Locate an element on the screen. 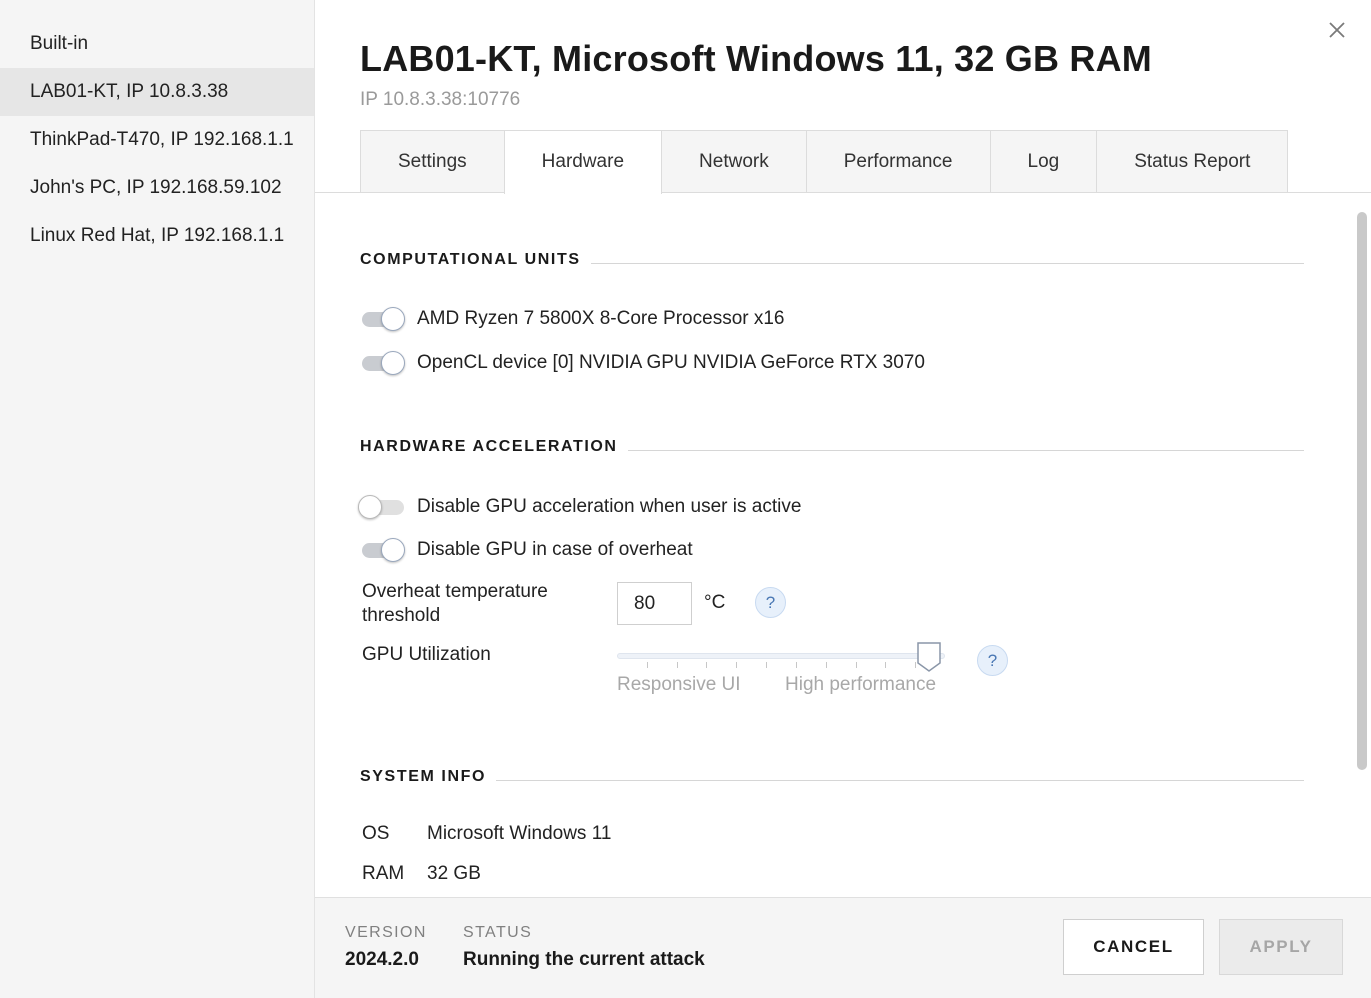 This screenshot has width=1371, height=998. sidebar-item-thinkpad-t470: ThinkPad-T470, IP 192.168.1.1 is located at coordinates (157, 140).